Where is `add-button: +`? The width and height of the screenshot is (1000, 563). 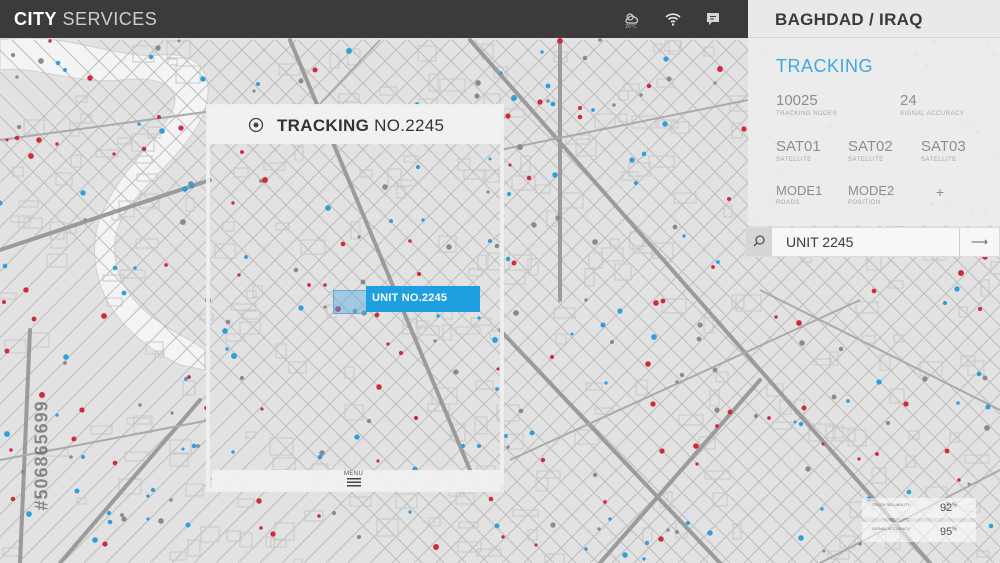
add-button: + is located at coordinates (940, 192).